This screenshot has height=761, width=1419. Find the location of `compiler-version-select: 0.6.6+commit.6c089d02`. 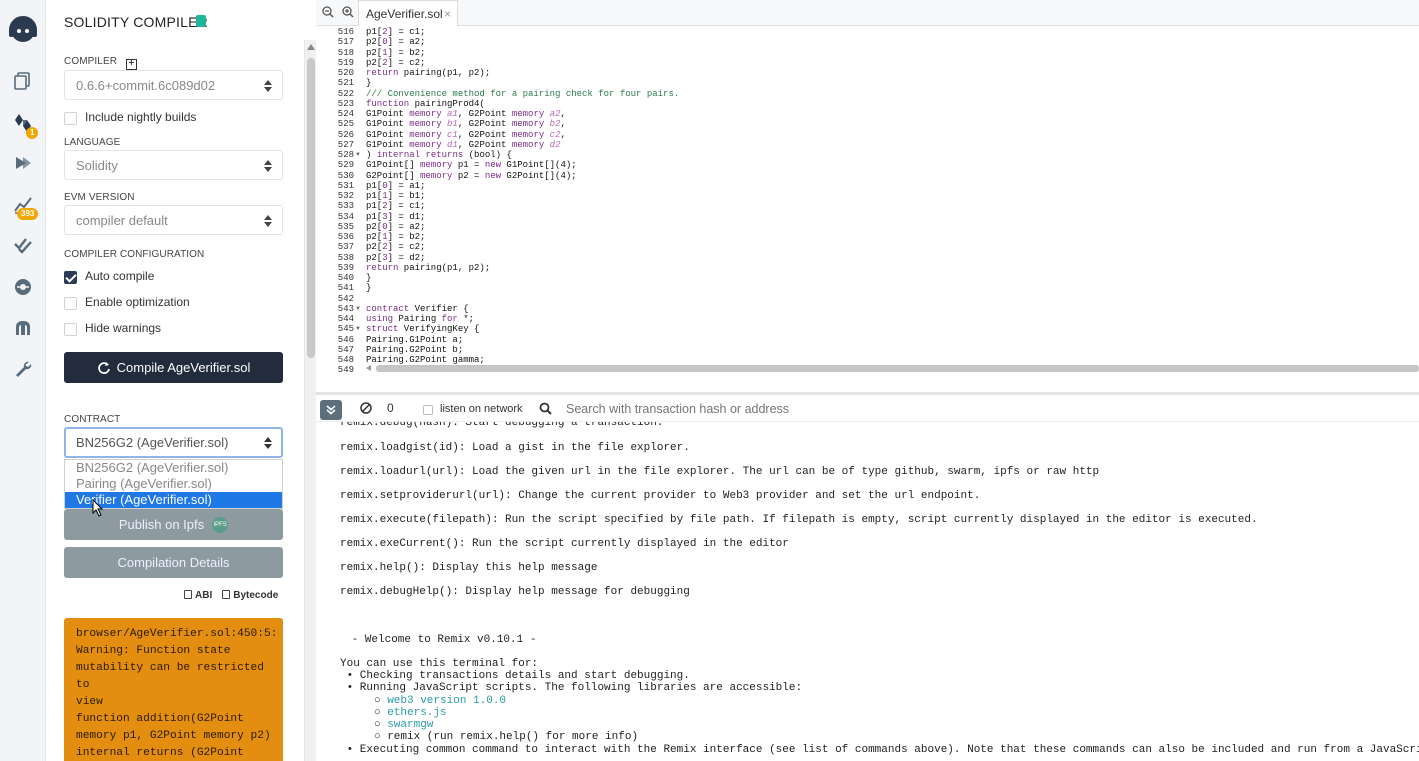

compiler-version-select: 0.6.6+commit.6c089d02 is located at coordinates (173, 85).